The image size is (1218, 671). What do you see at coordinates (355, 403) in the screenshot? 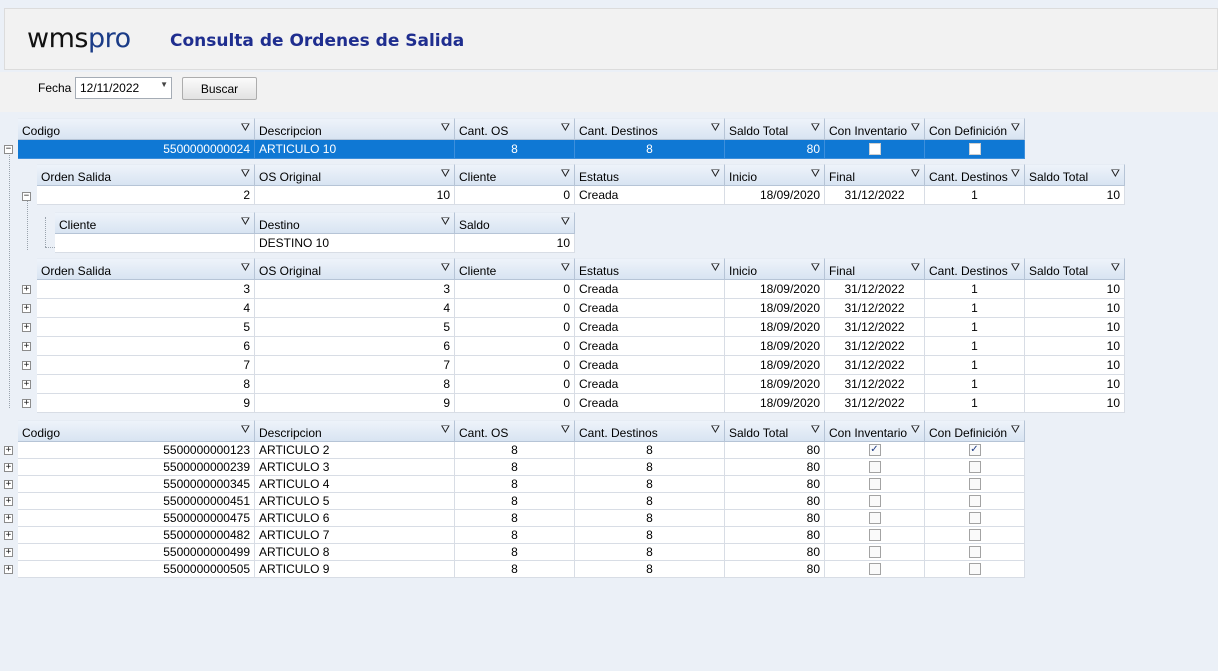
I see `order-row-os_original: 9` at bounding box center [355, 403].